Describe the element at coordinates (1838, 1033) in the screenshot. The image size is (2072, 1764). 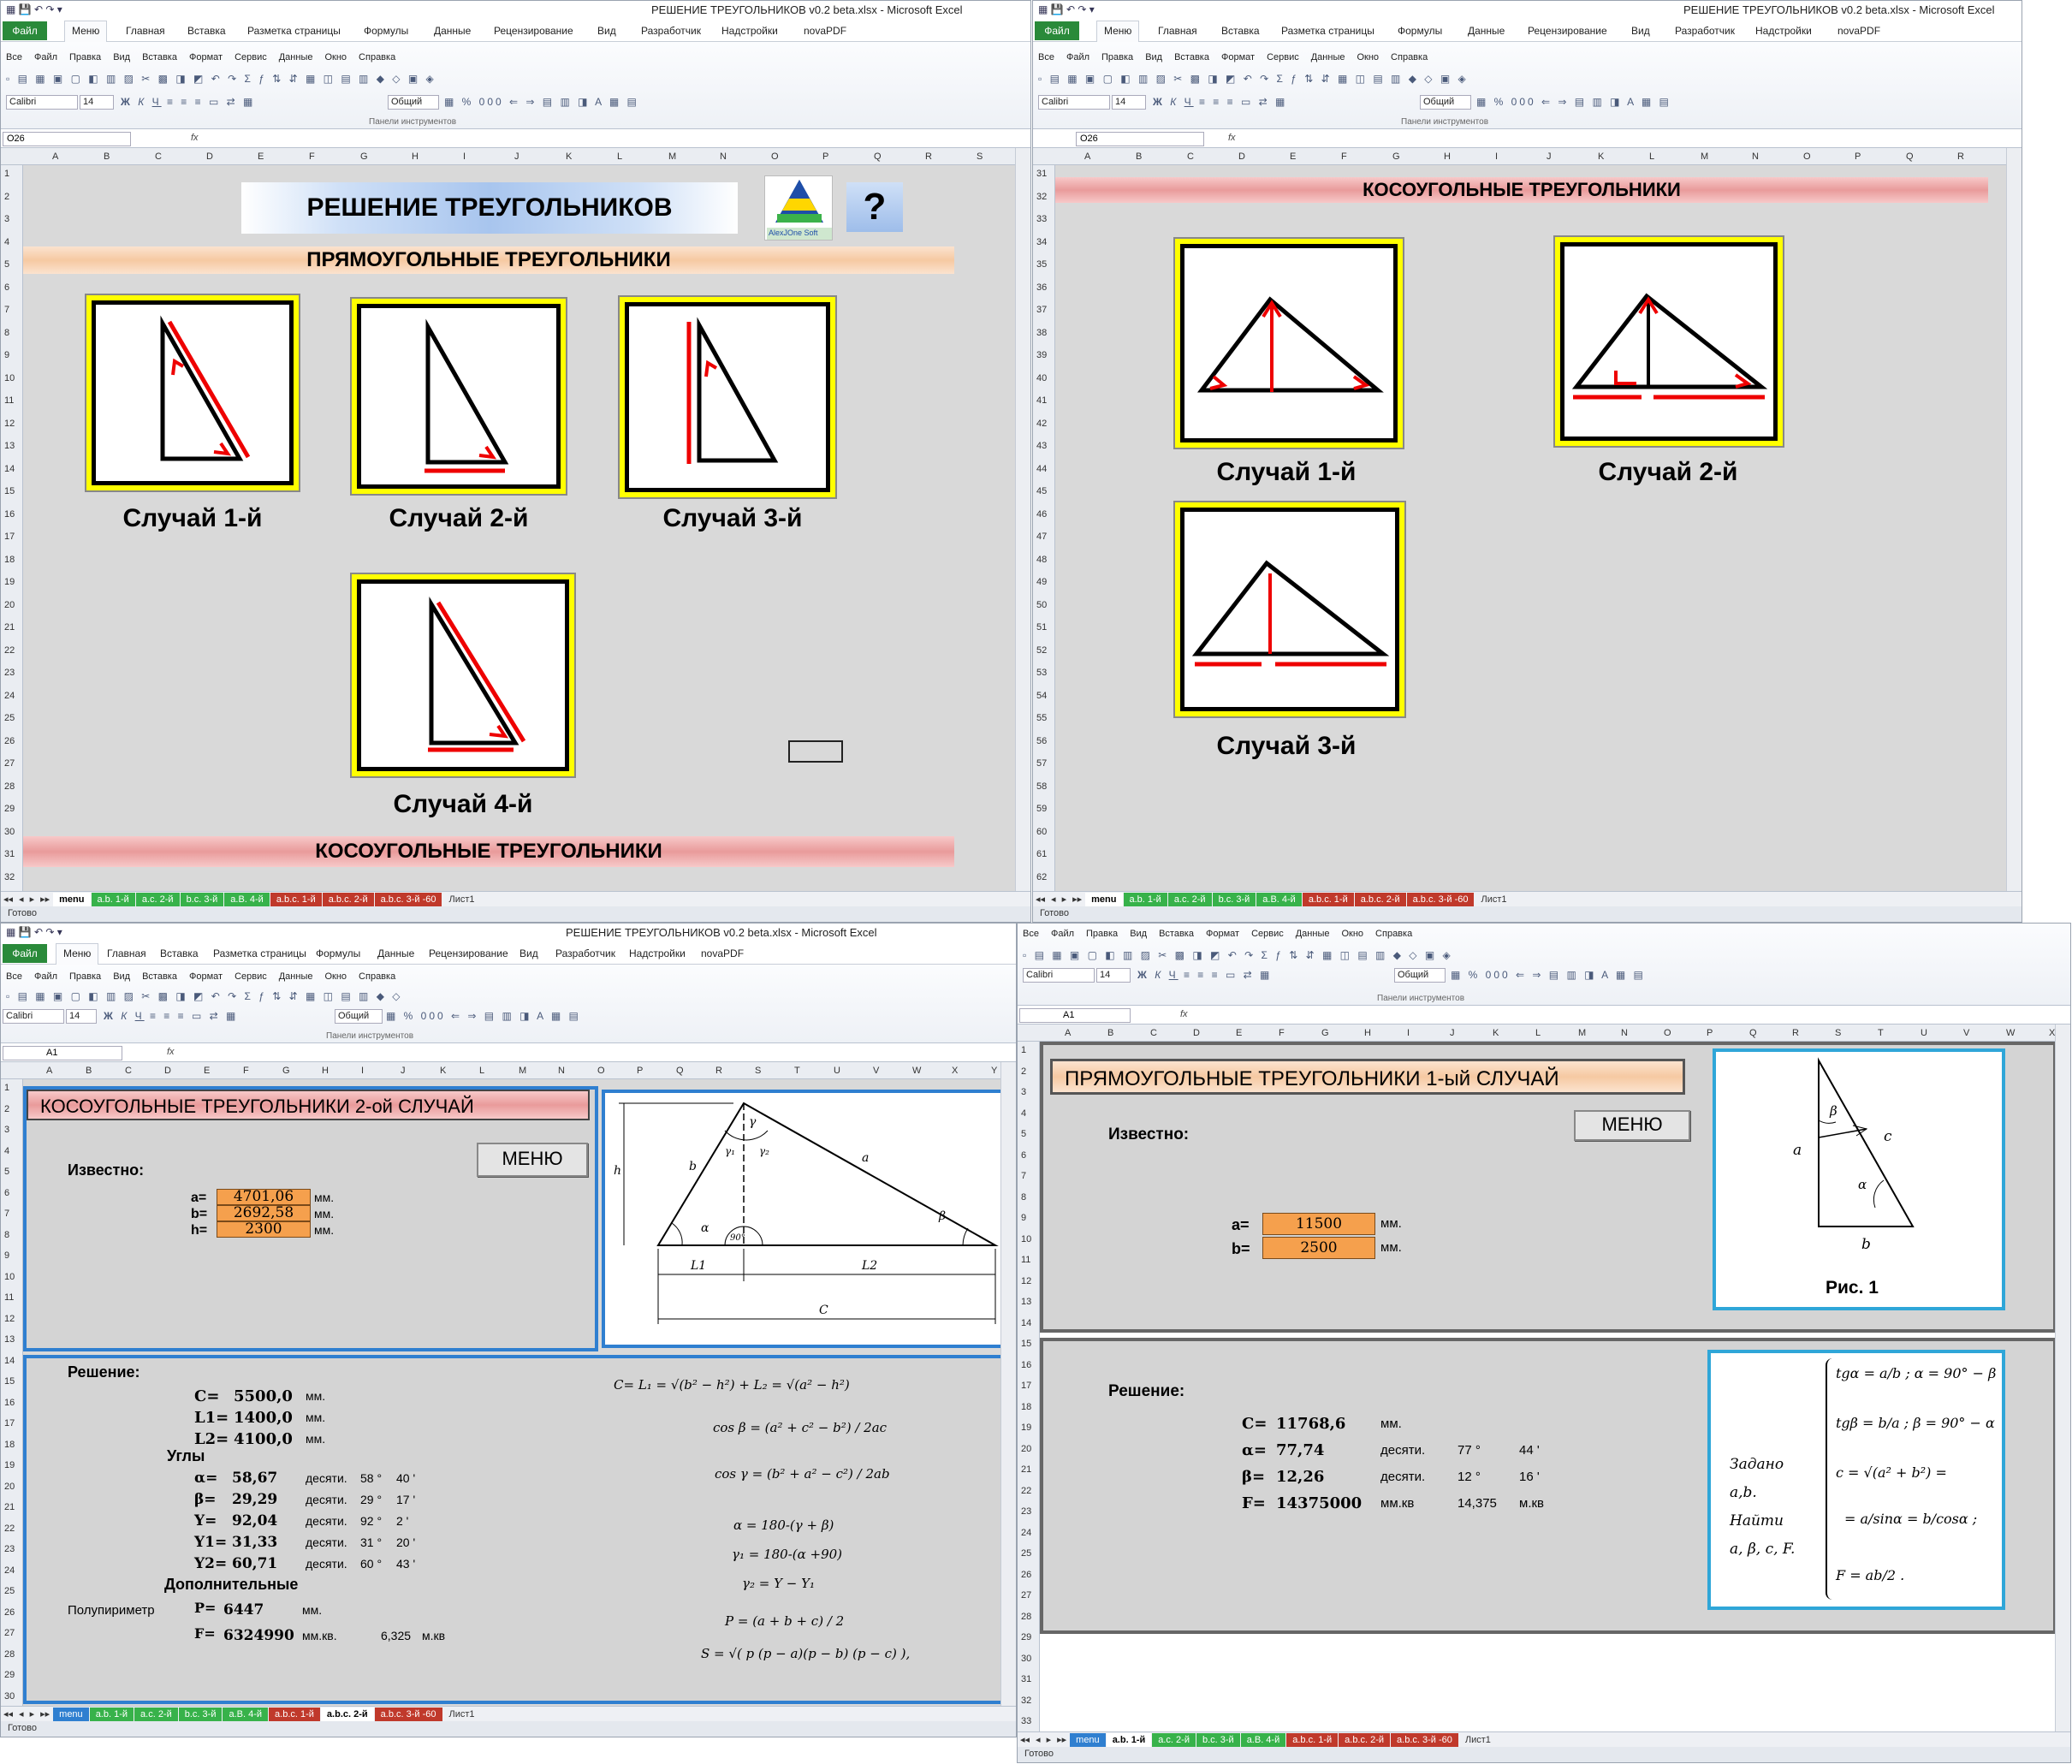
I see `column-header: S` at that location.